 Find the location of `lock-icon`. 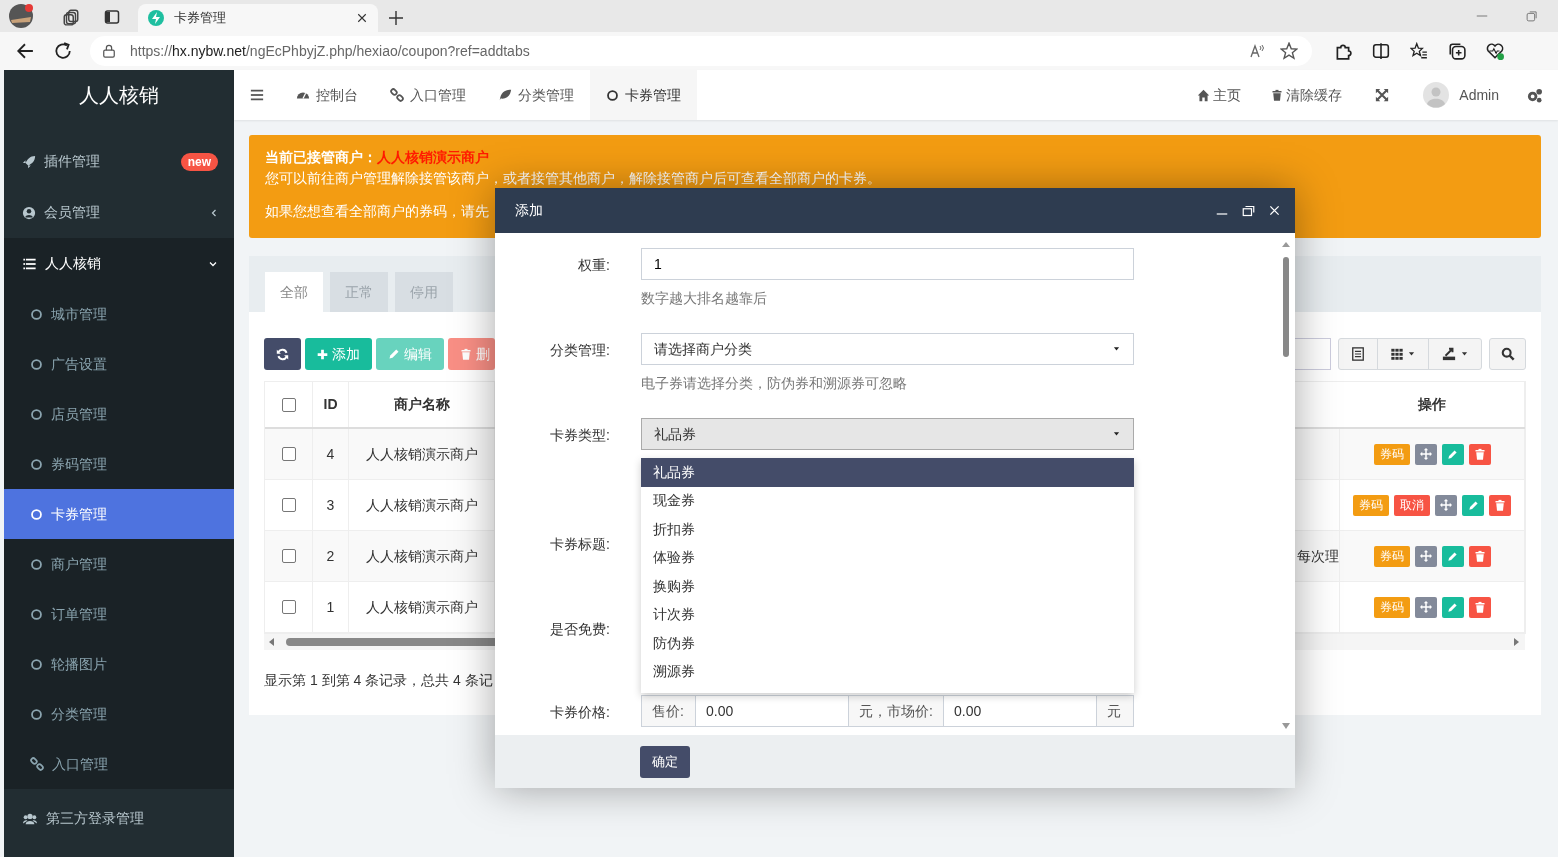

lock-icon is located at coordinates (109, 51).